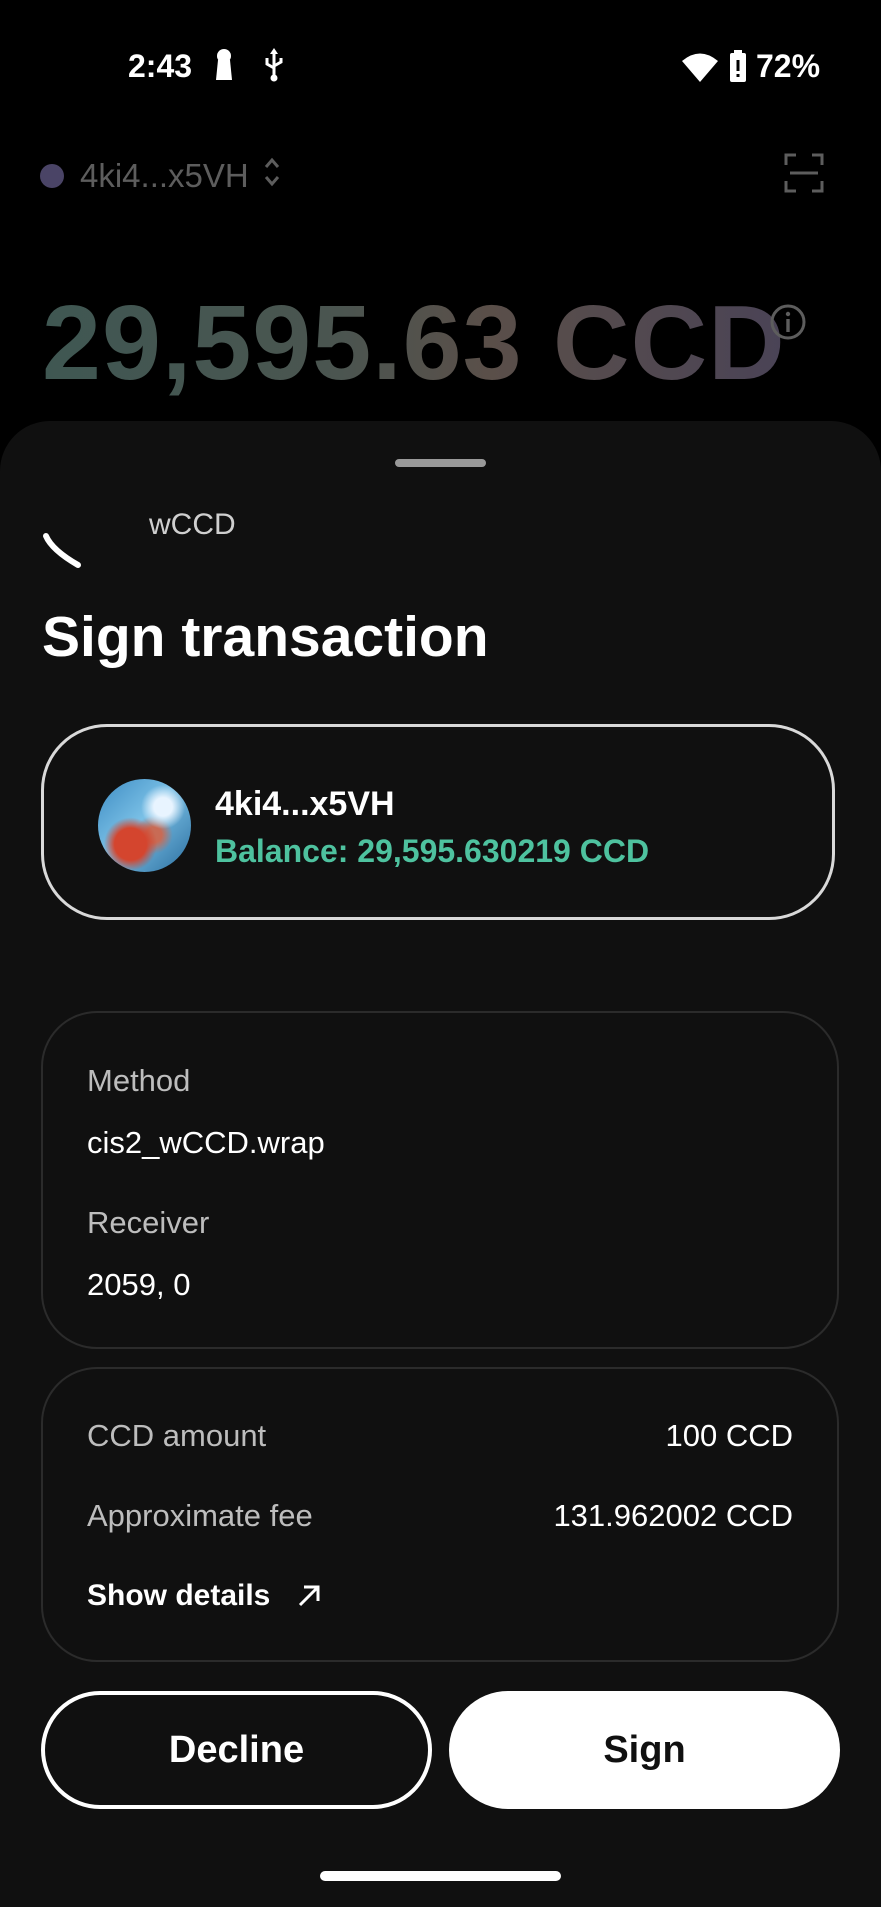  What do you see at coordinates (440, 463) in the screenshot?
I see `sheet-drag-handle` at bounding box center [440, 463].